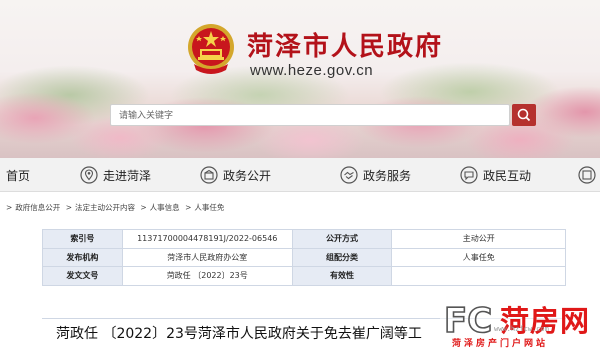 Image resolution: width=600 pixels, height=351 pixels. Describe the element at coordinates (105, 207) in the screenshot. I see `breadcrumb-item: 法定主动公开内容` at that location.